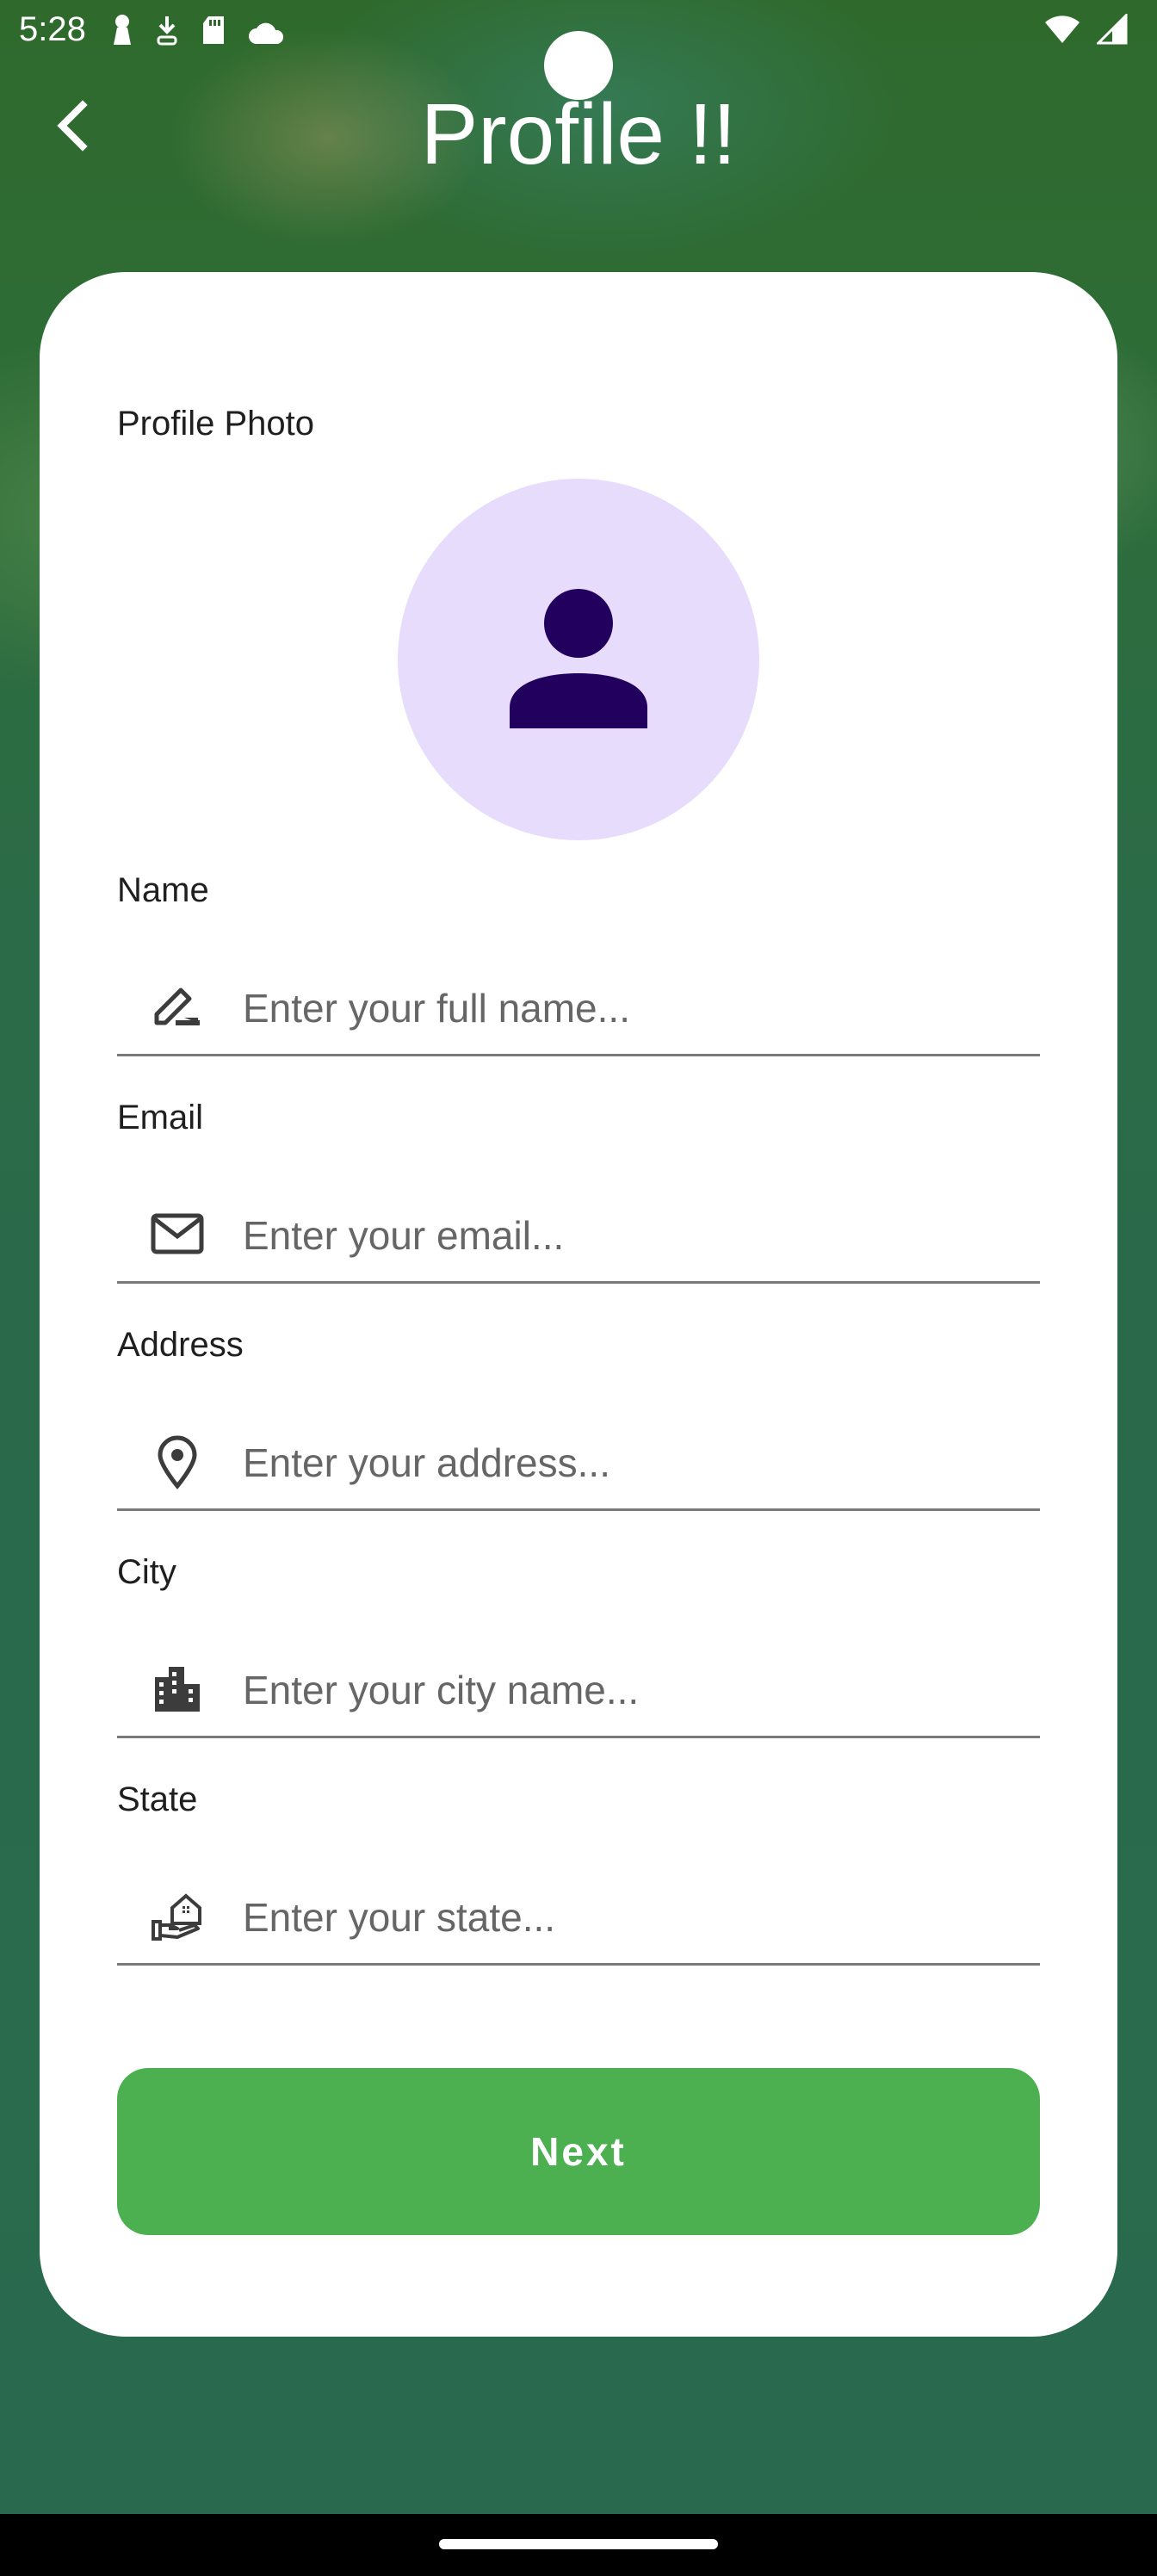 The height and width of the screenshot is (2576, 1157). What do you see at coordinates (178, 1461) in the screenshot?
I see `location-pin-icon` at bounding box center [178, 1461].